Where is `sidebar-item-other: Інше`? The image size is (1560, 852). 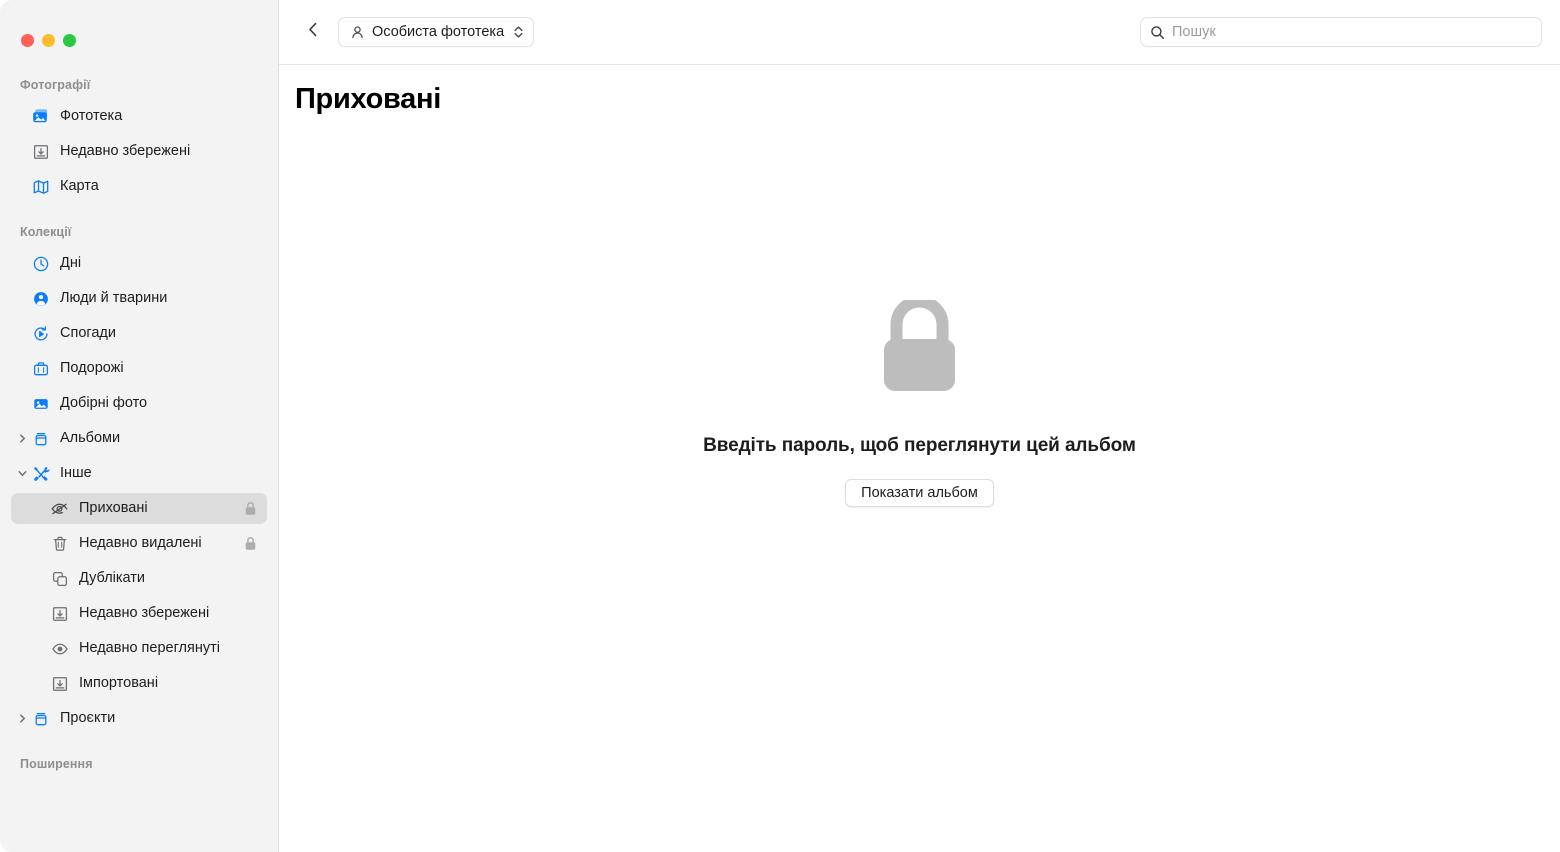 sidebar-item-other: Інше is located at coordinates (139, 473).